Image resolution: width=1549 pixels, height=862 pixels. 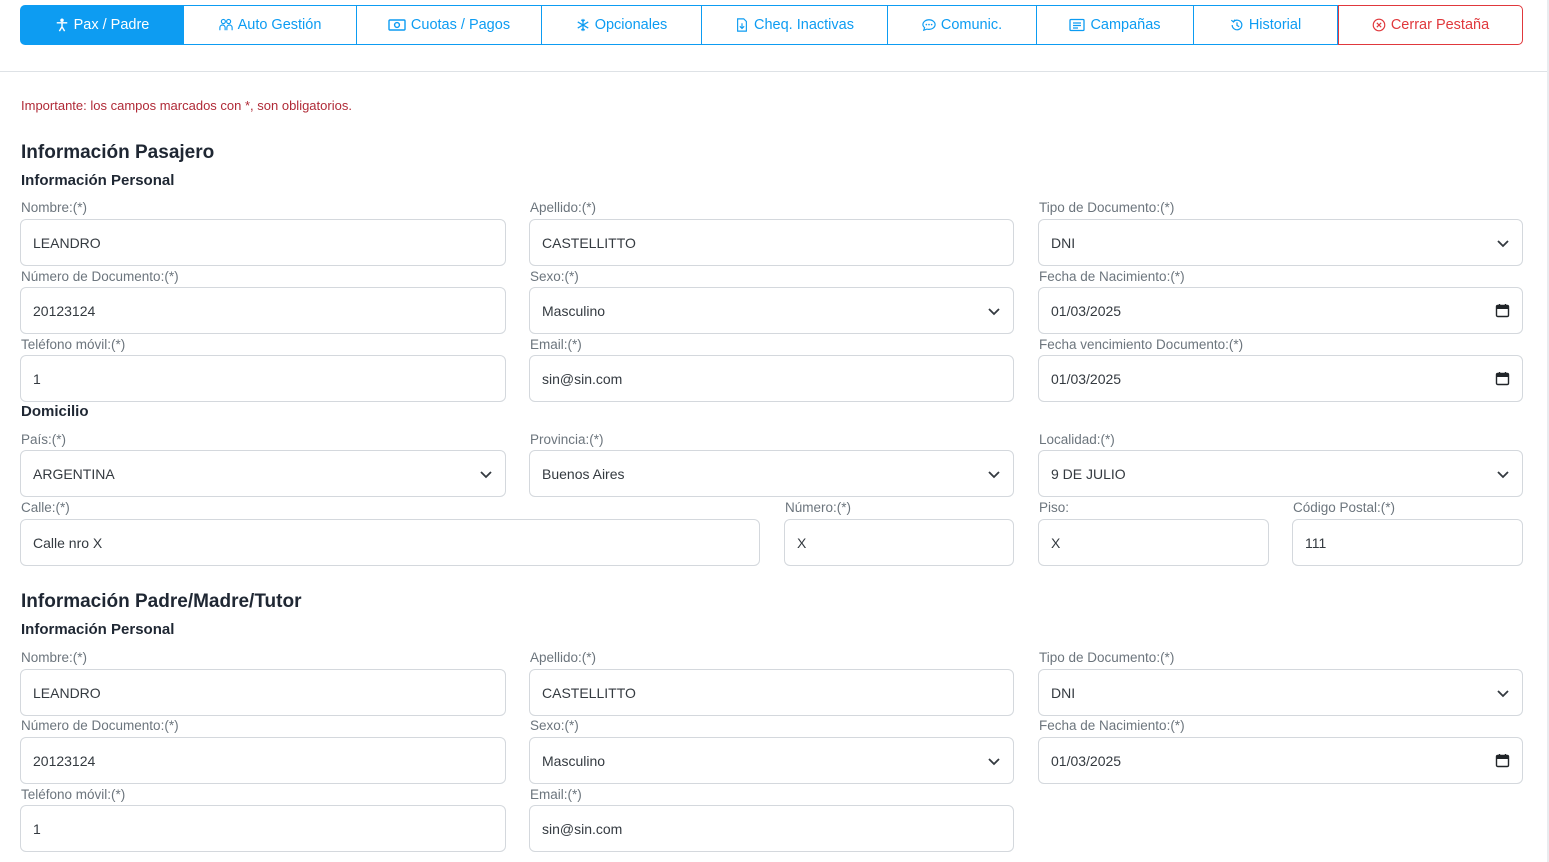 What do you see at coordinates (1088, 473) in the screenshot?
I see `select-value: 9 DE JULIO` at bounding box center [1088, 473].